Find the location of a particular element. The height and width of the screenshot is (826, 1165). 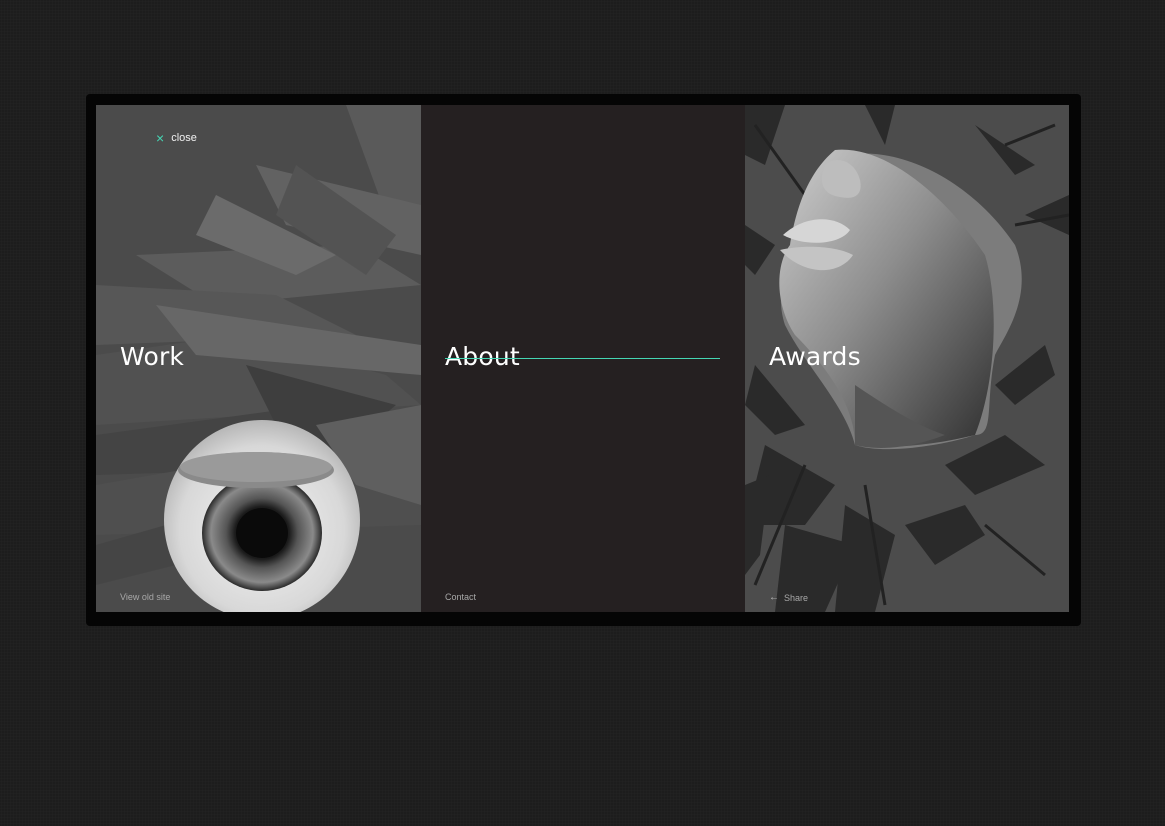

close-label: close is located at coordinates (184, 138).